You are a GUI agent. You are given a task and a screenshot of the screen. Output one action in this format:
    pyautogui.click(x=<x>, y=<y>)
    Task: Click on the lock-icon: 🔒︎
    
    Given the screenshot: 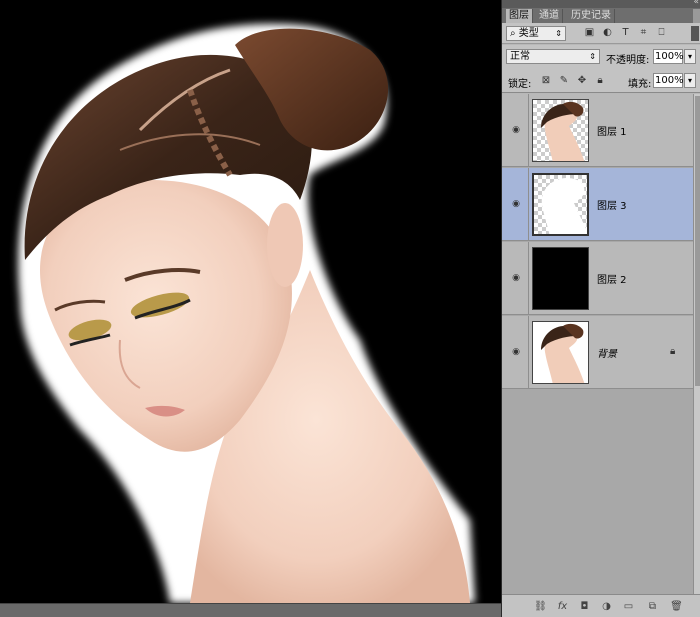 What is the action you would take?
    pyautogui.click(x=673, y=351)
    